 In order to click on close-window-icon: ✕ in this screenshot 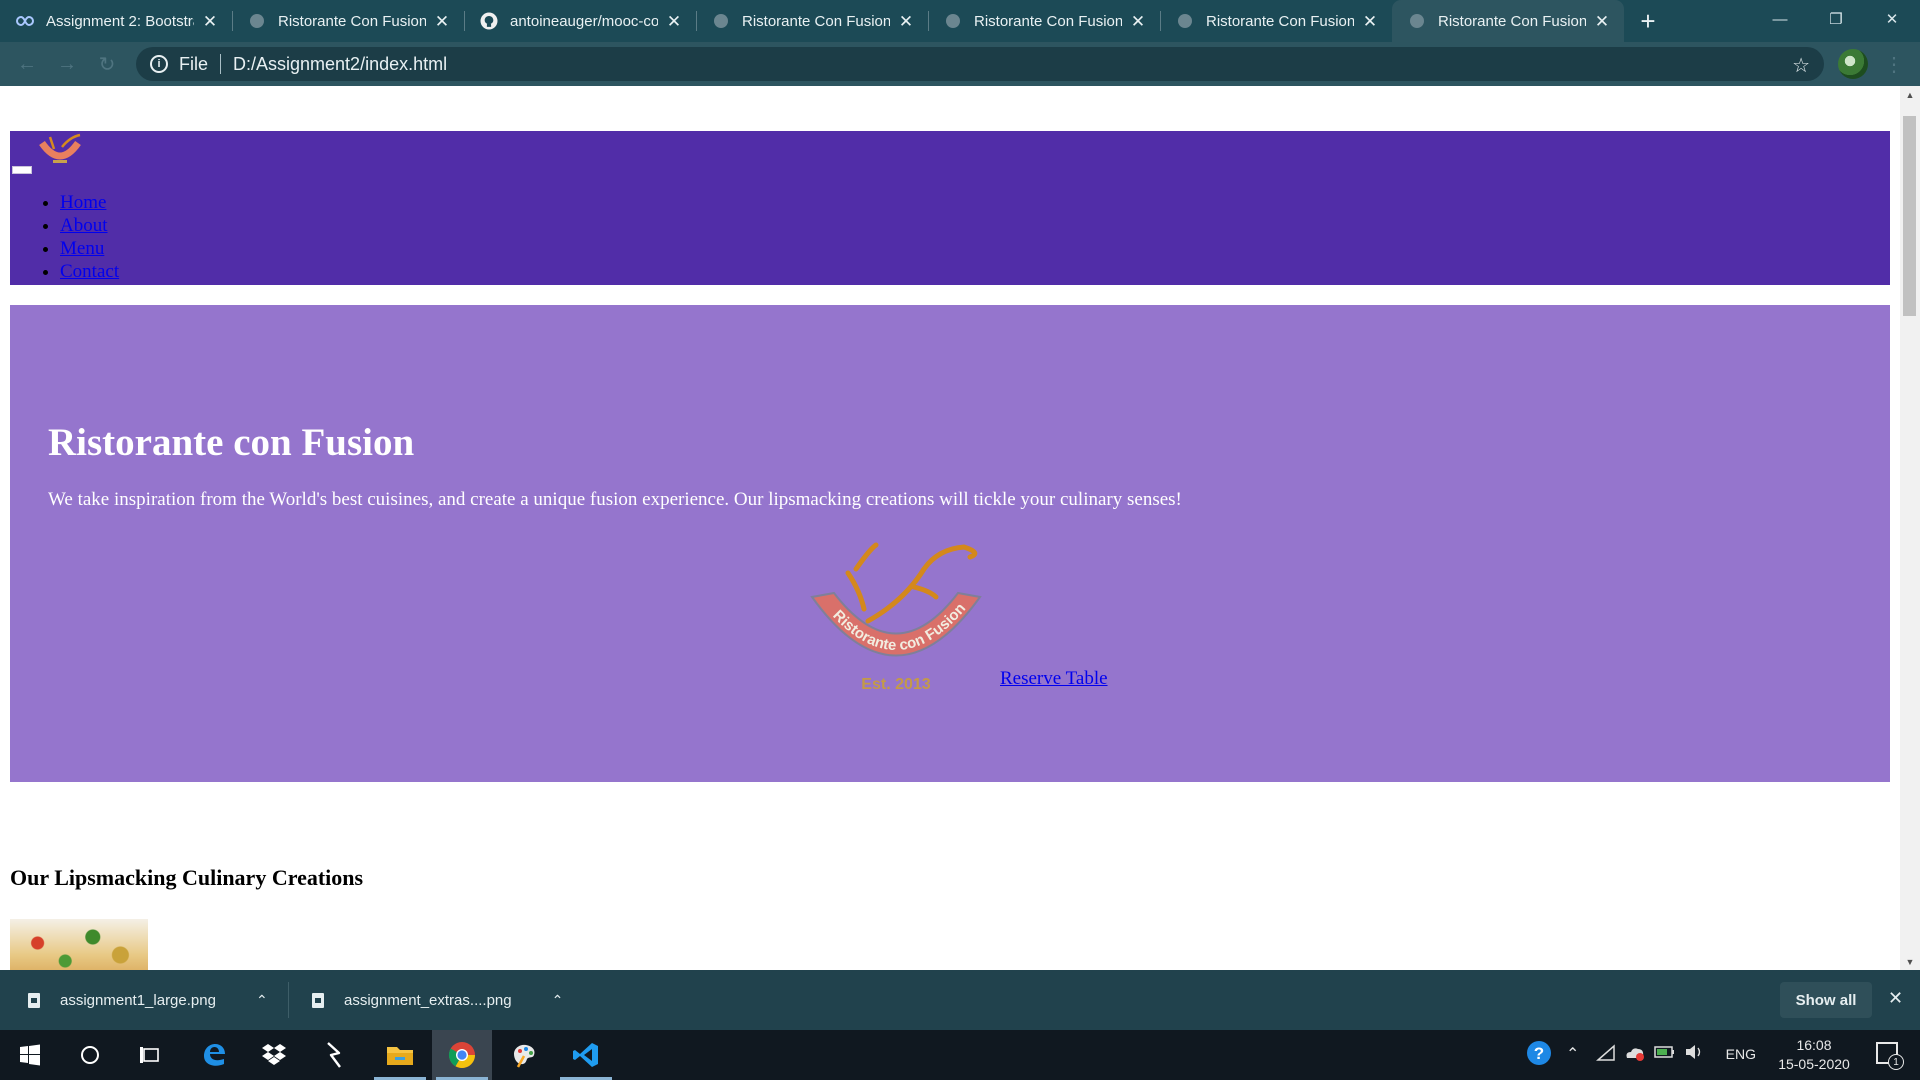, I will do `click(1892, 19)`.